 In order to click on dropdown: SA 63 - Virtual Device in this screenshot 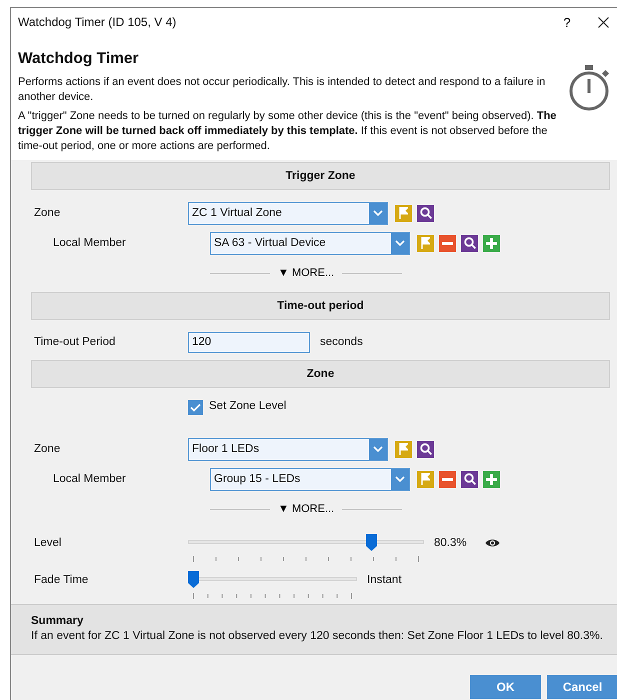, I will do `click(310, 243)`.